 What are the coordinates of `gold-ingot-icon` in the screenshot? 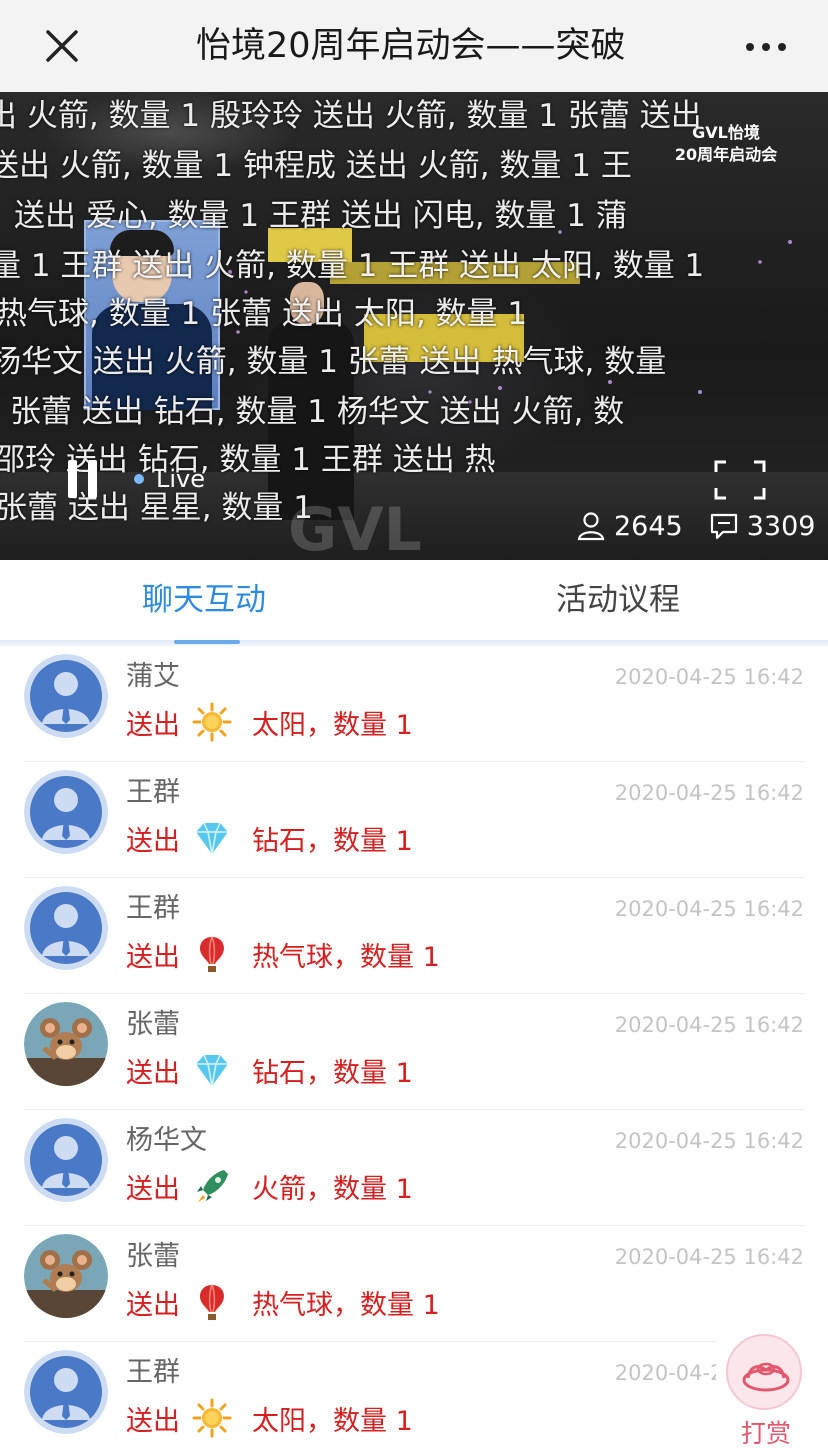 It's located at (764, 1372).